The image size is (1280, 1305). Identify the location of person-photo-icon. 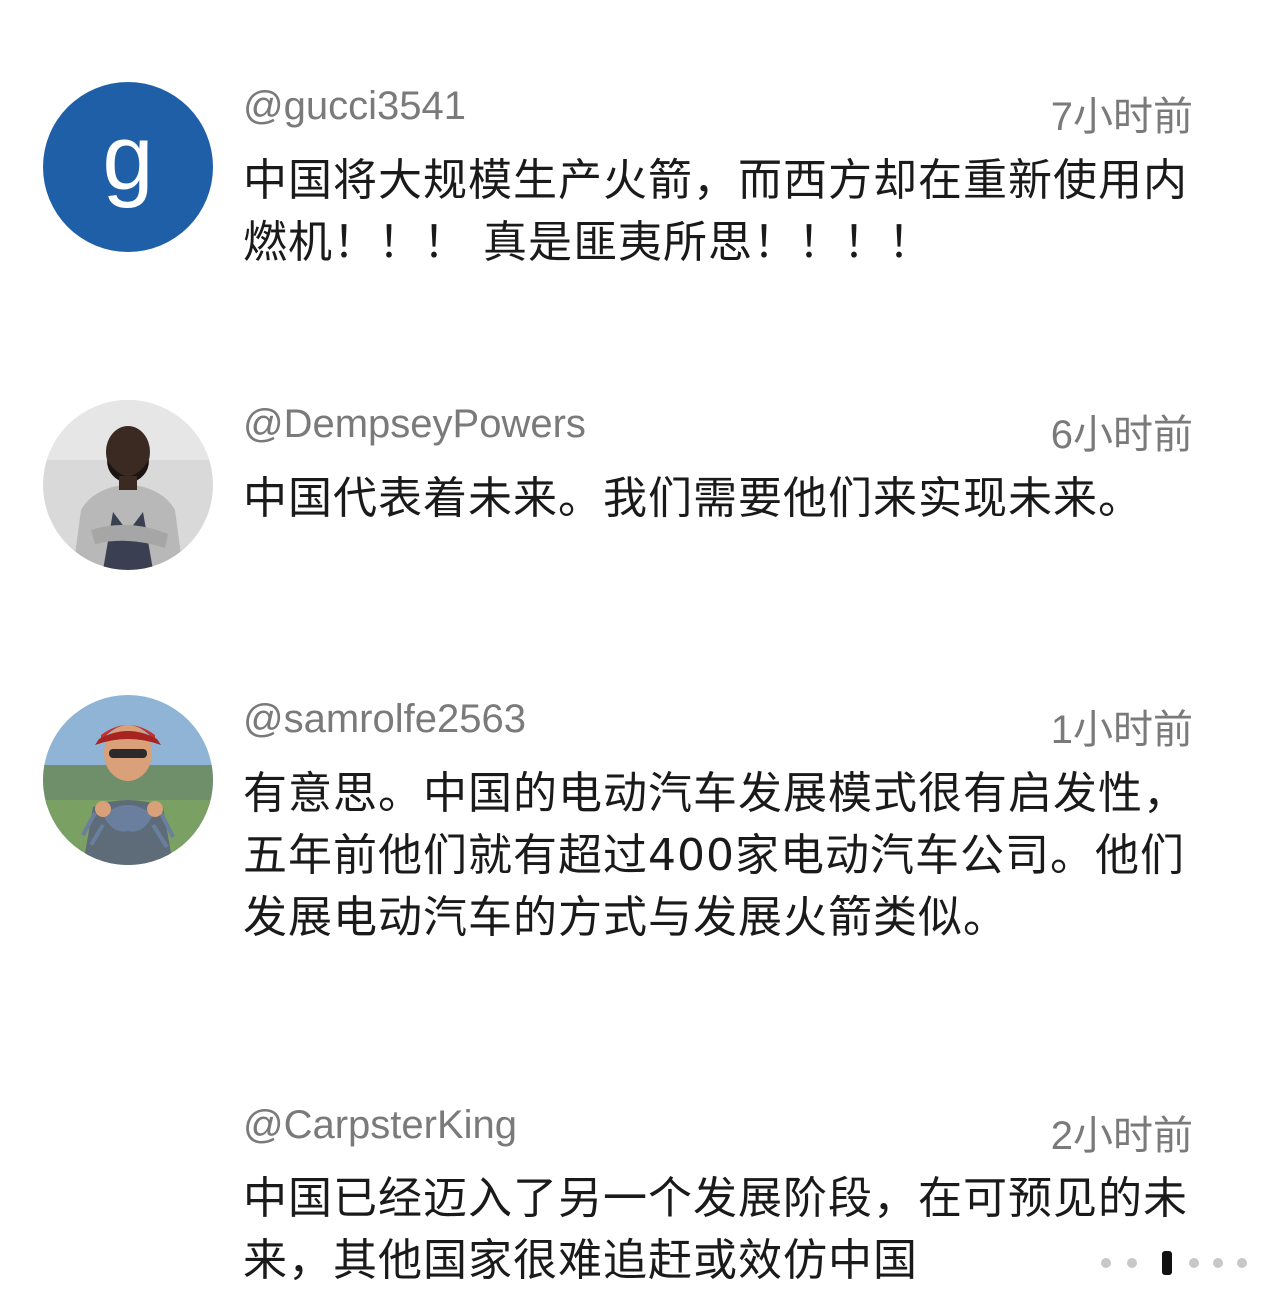
(128, 485).